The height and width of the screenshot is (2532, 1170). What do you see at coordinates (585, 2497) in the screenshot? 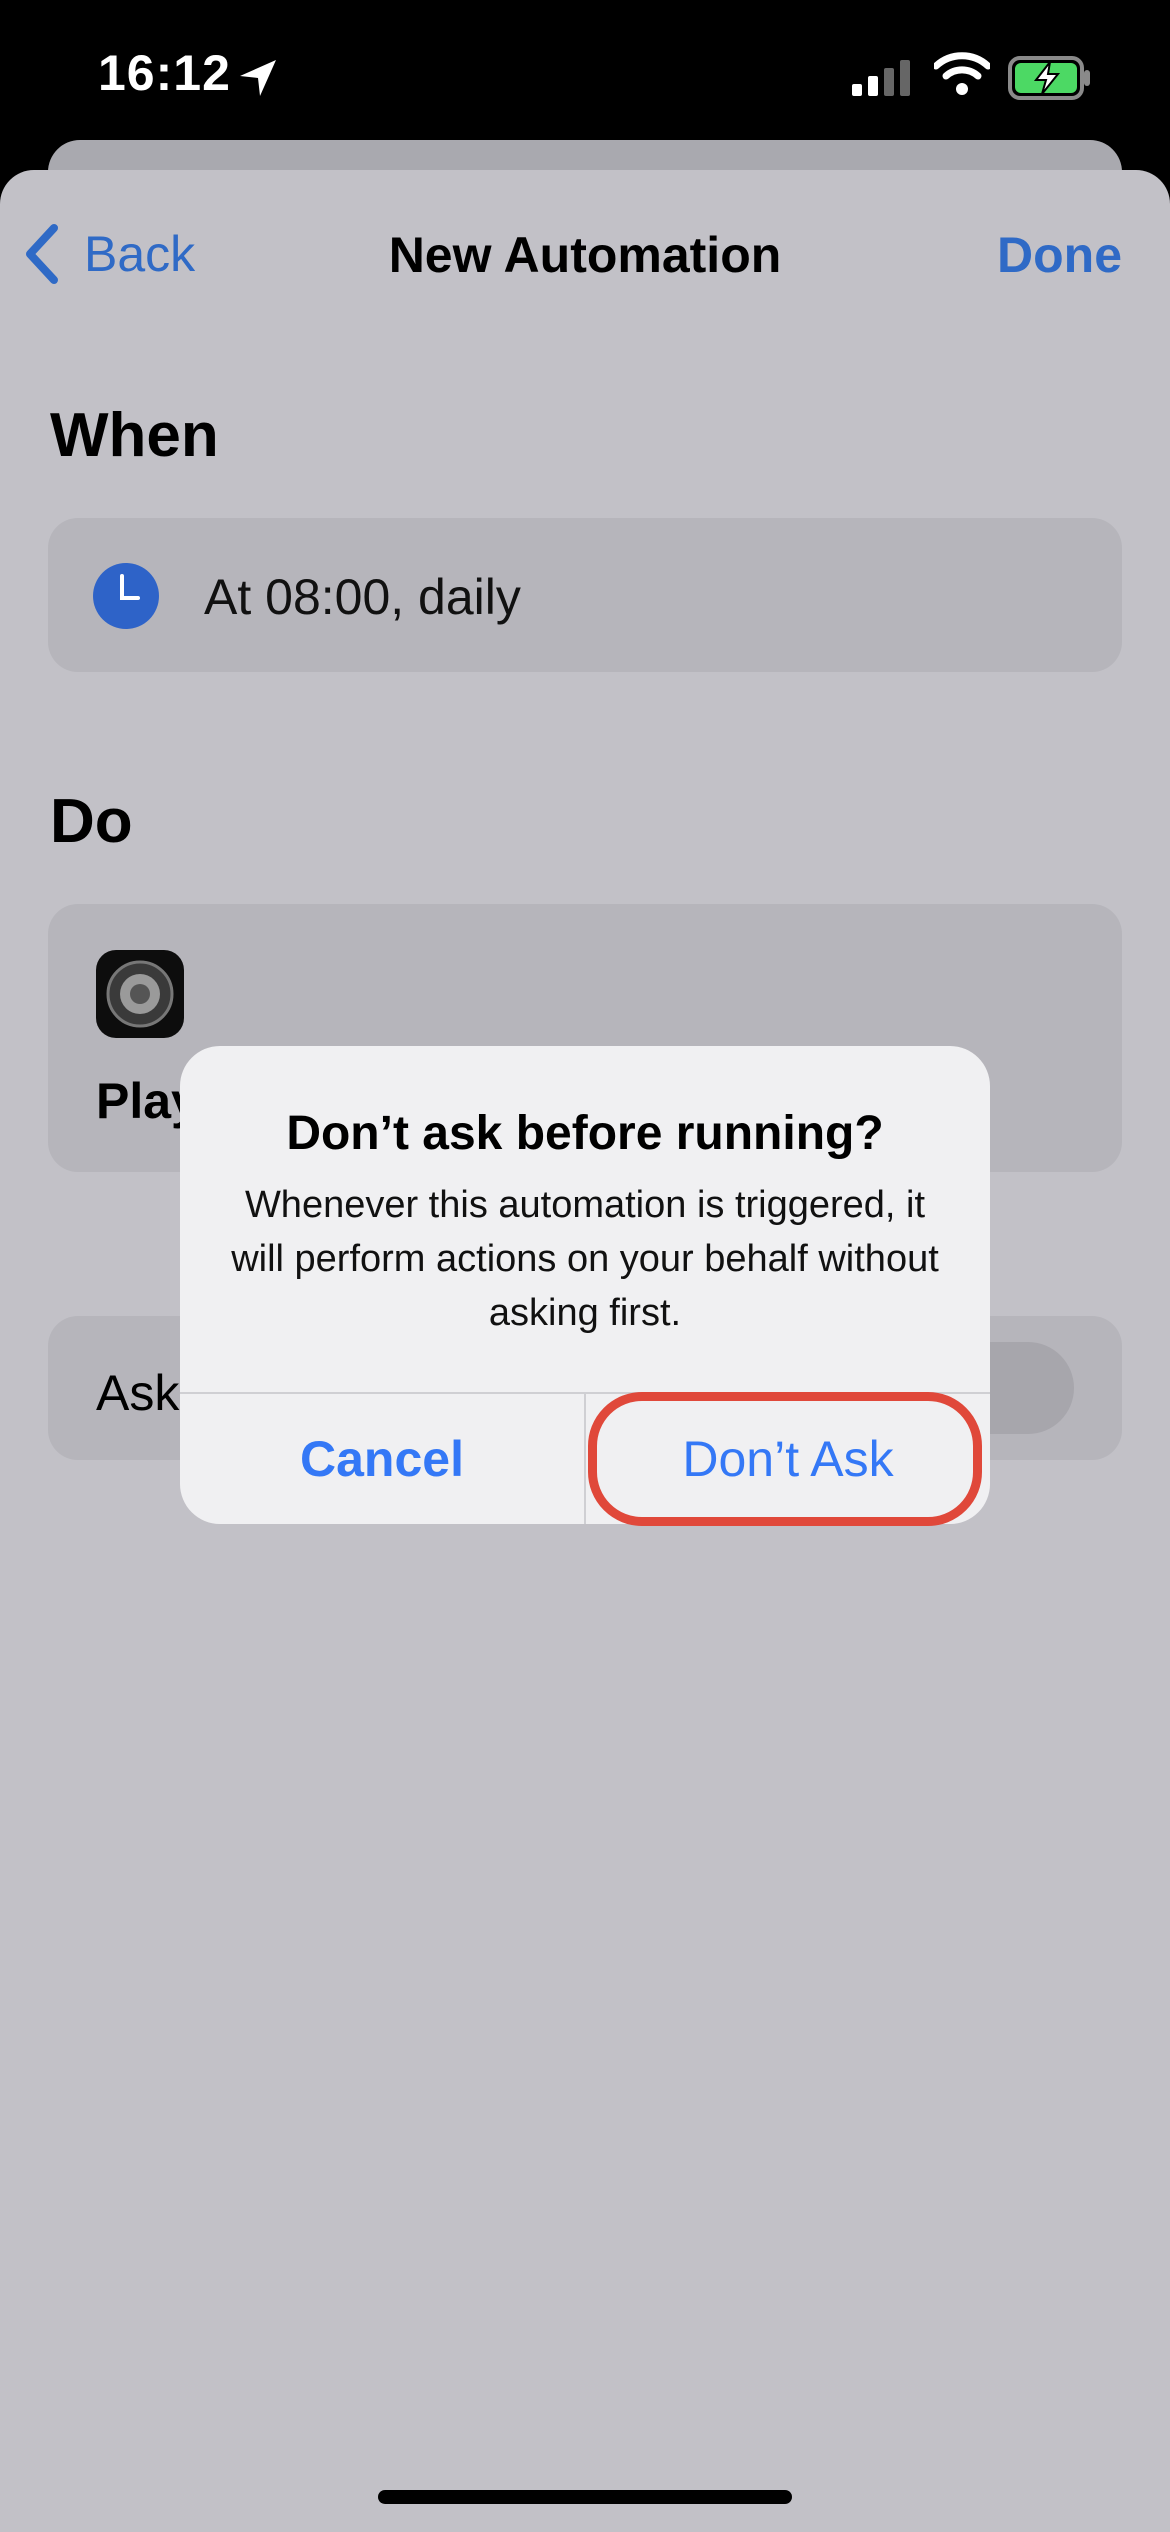
I see `home-indicator` at bounding box center [585, 2497].